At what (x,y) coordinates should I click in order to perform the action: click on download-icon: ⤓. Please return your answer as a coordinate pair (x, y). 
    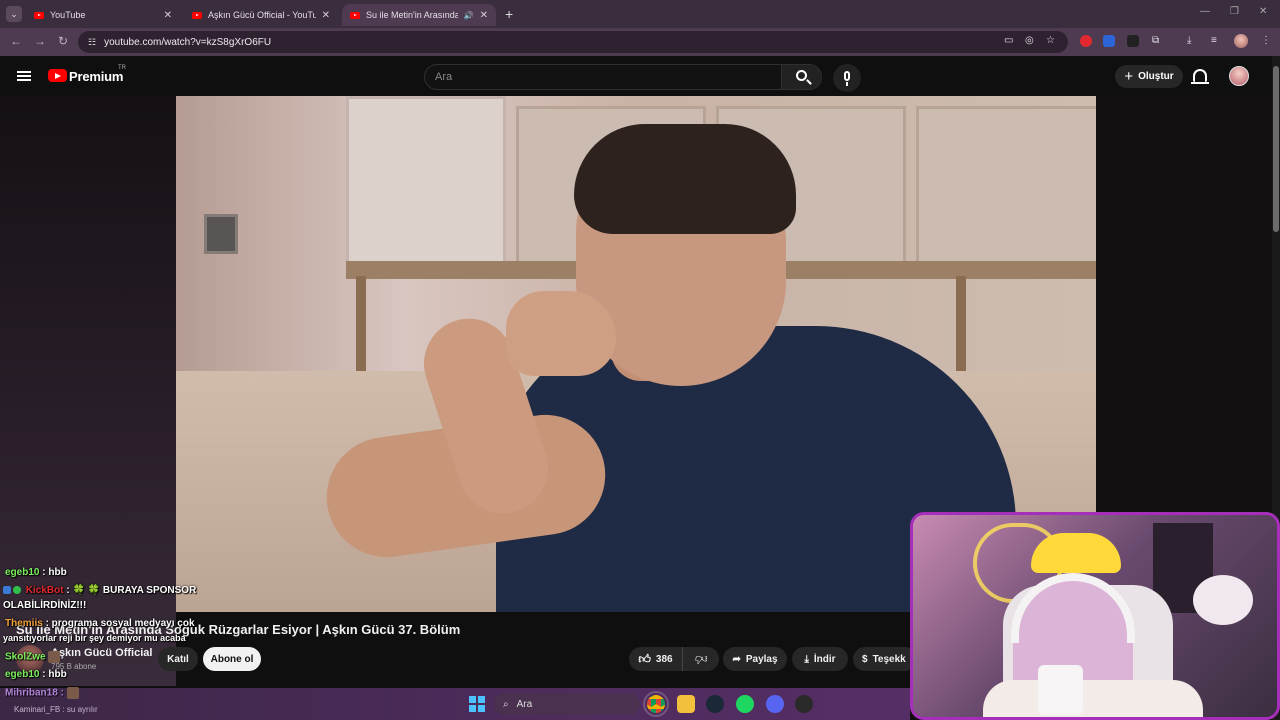
    Looking at the image, I should click on (1189, 40).